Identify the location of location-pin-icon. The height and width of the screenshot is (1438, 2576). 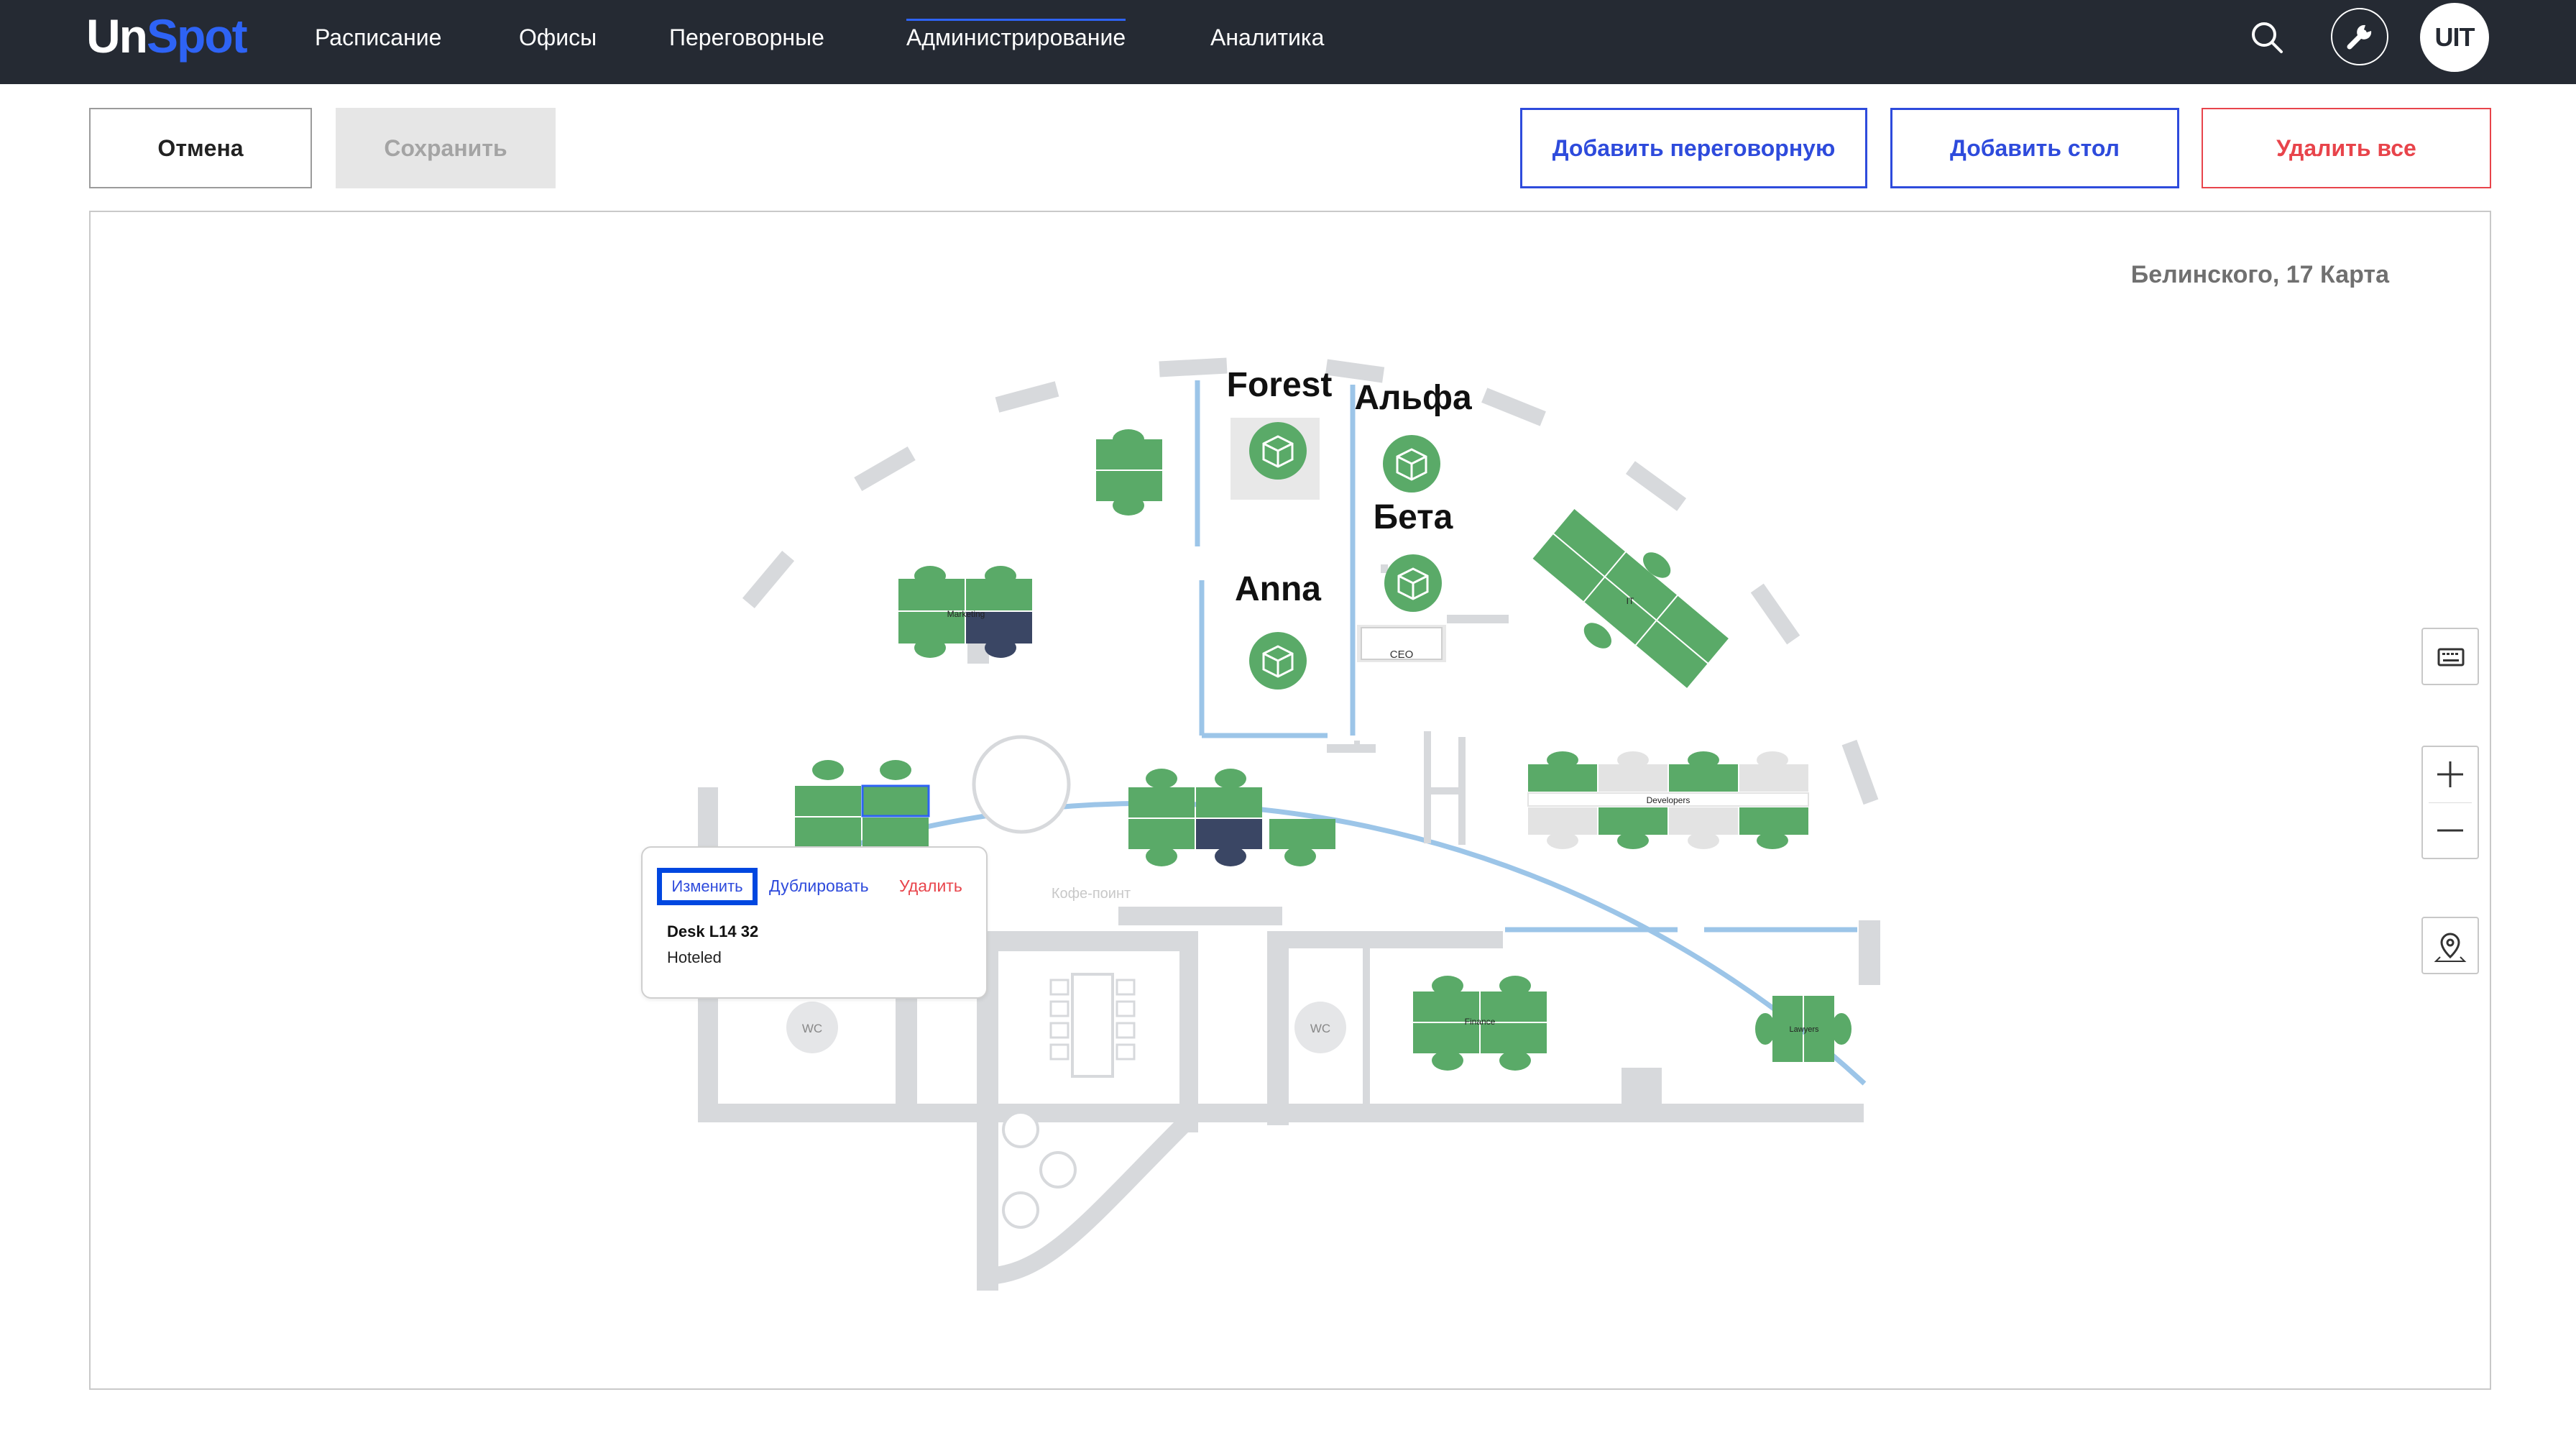
(2450, 947).